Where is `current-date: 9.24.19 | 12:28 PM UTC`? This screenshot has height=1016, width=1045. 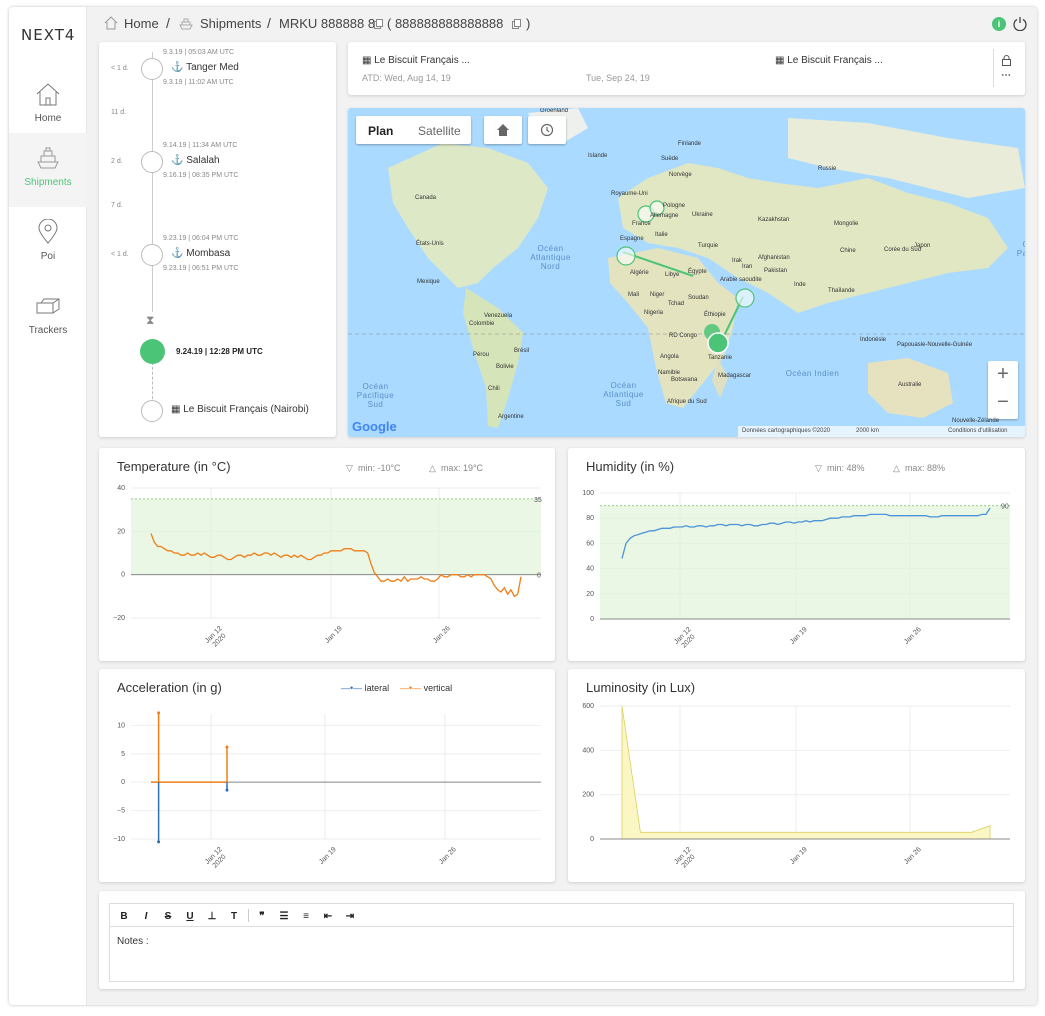 current-date: 9.24.19 | 12:28 PM UTC is located at coordinates (219, 351).